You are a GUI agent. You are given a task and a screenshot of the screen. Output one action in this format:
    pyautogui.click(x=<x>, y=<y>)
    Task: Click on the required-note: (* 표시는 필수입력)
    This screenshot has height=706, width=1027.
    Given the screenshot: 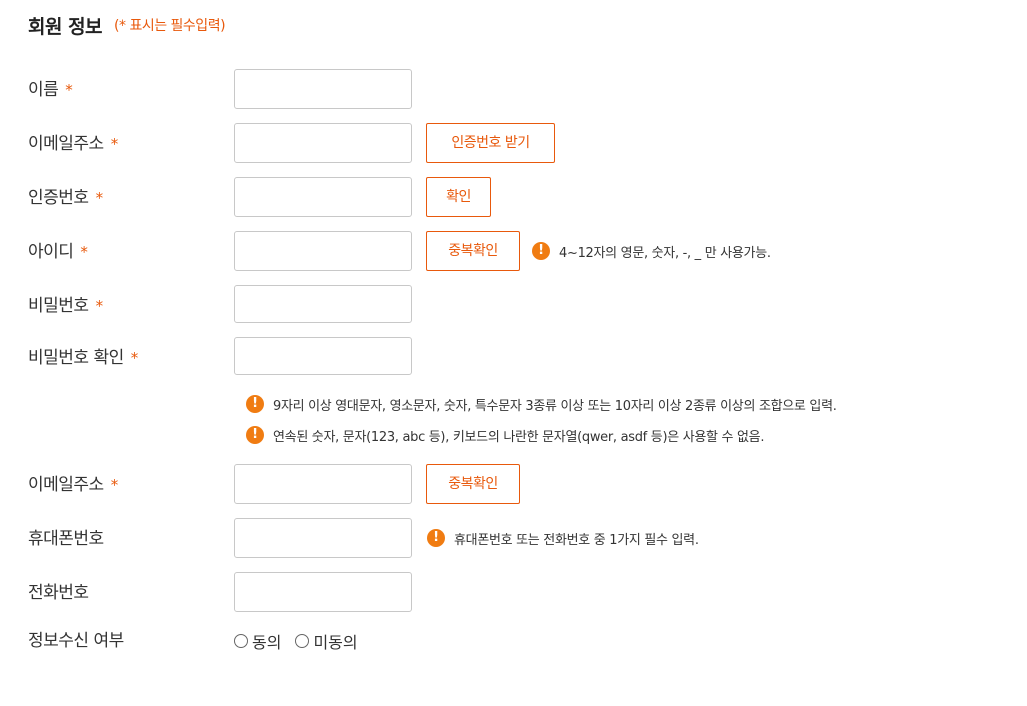 What is the action you would take?
    pyautogui.click(x=170, y=26)
    